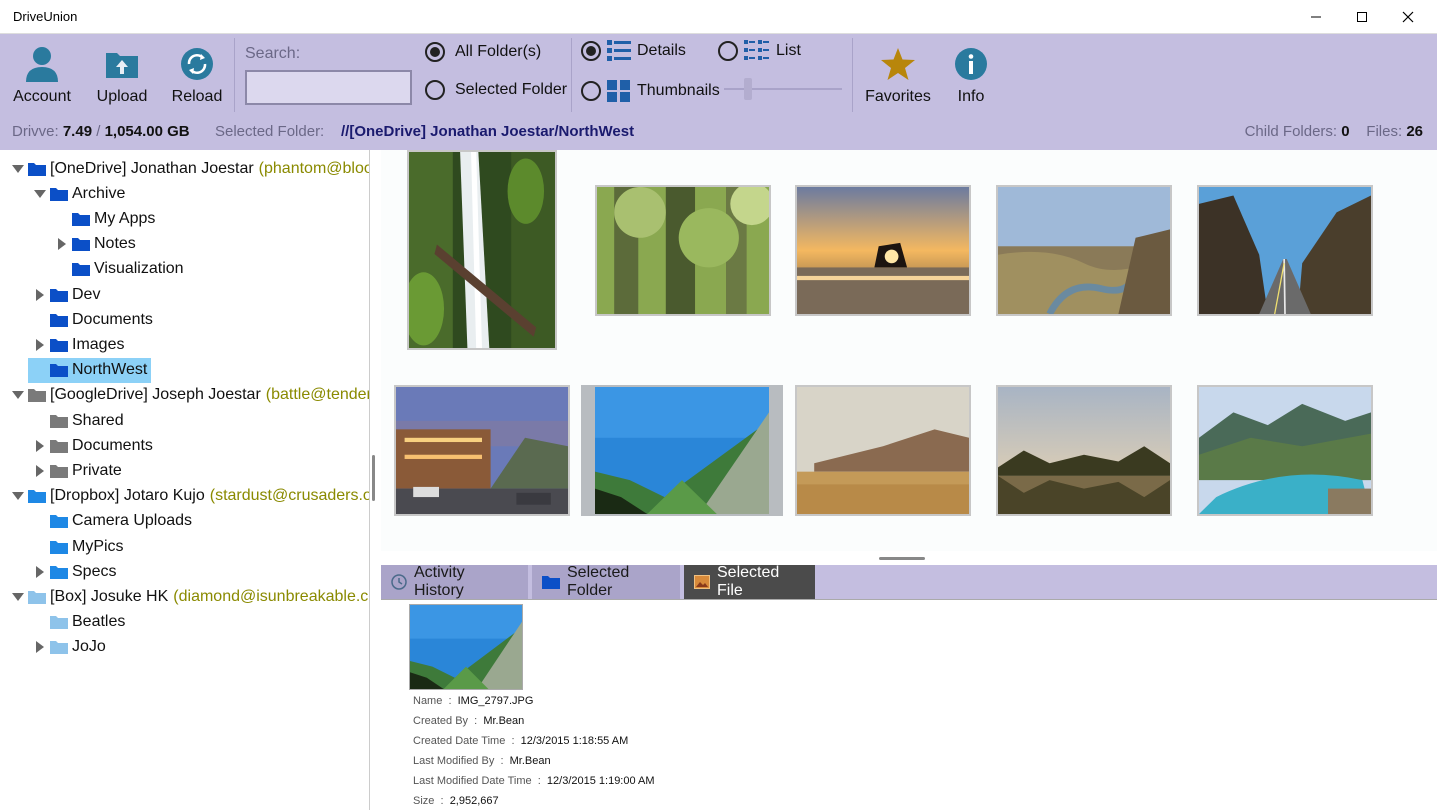 The width and height of the screenshot is (1437, 810). I want to click on drive-total: 1,054.00 GB, so click(147, 131).